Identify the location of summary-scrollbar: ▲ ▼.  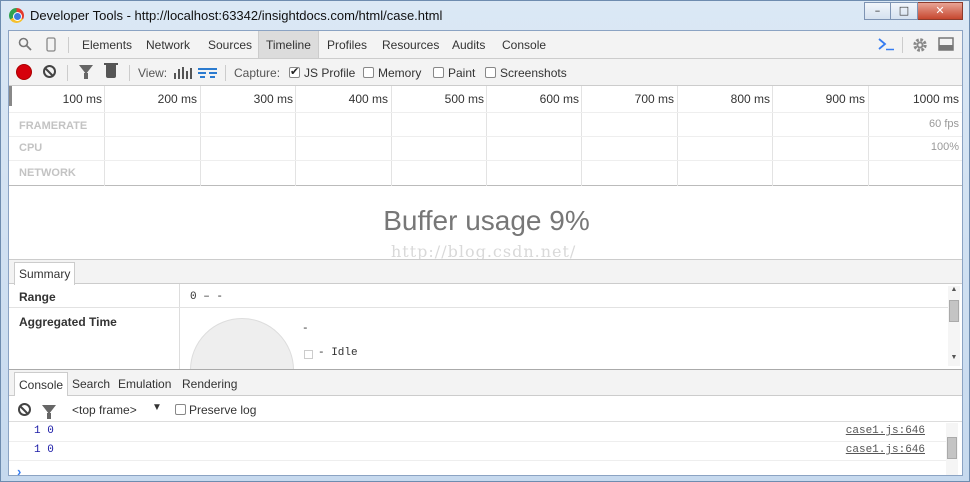
(954, 326).